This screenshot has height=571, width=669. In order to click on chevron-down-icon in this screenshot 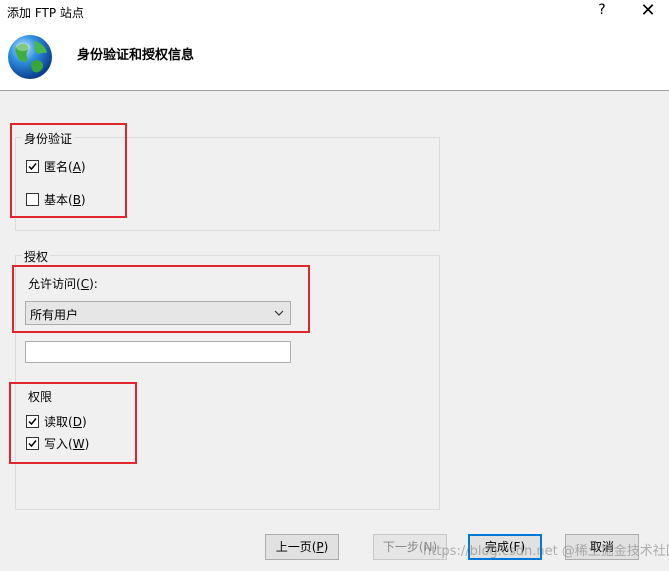, I will do `click(279, 313)`.